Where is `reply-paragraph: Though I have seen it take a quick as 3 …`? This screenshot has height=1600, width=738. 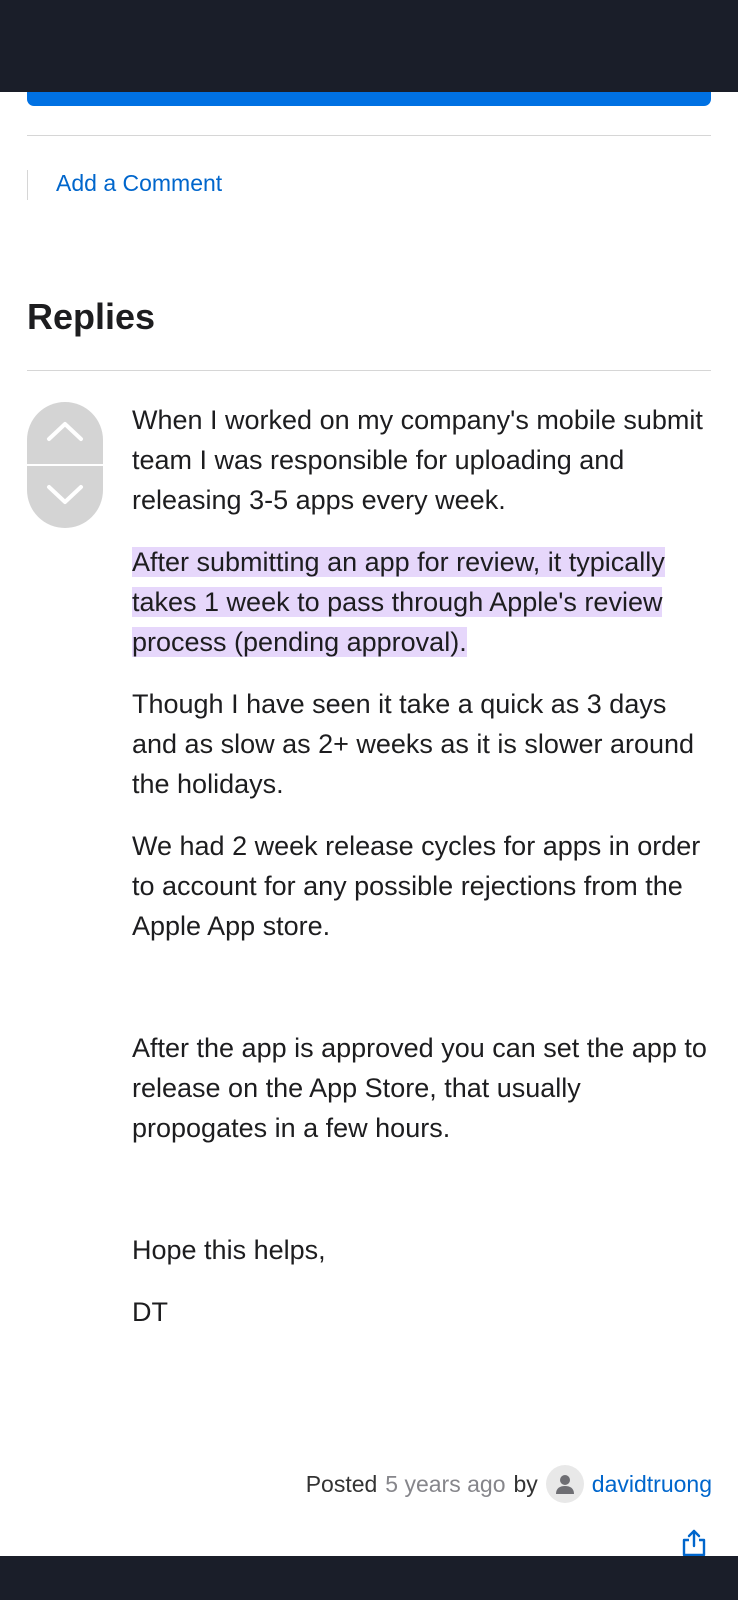 reply-paragraph: Though I have seen it take a quick as 3 … is located at coordinates (413, 744).